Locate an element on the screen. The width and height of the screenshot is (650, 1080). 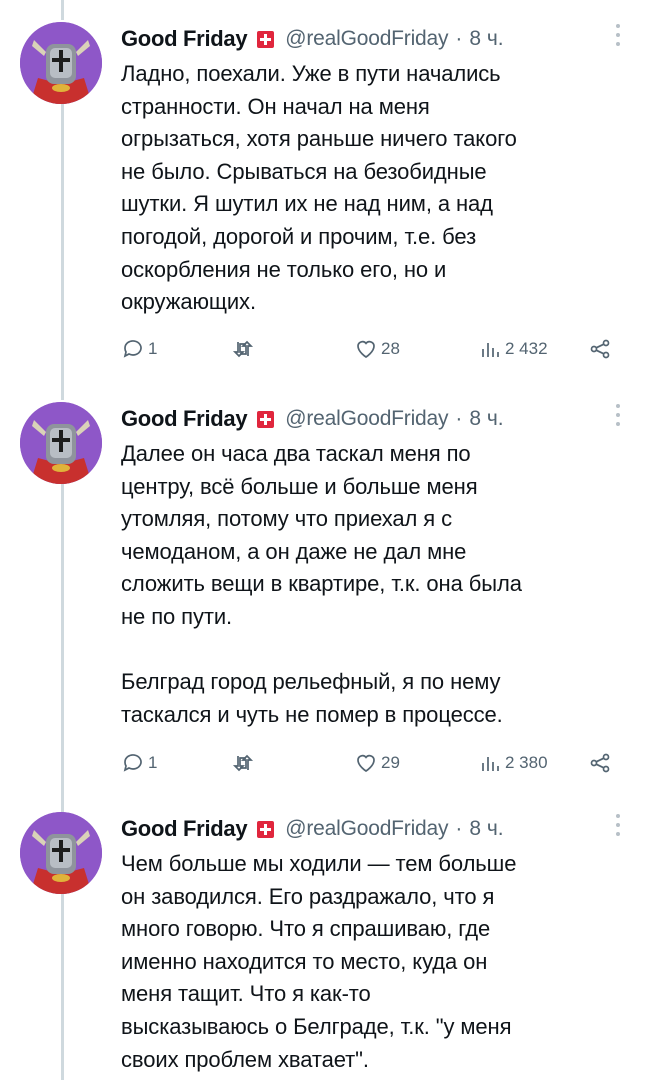
views-count: 2 432 is located at coordinates (526, 348).